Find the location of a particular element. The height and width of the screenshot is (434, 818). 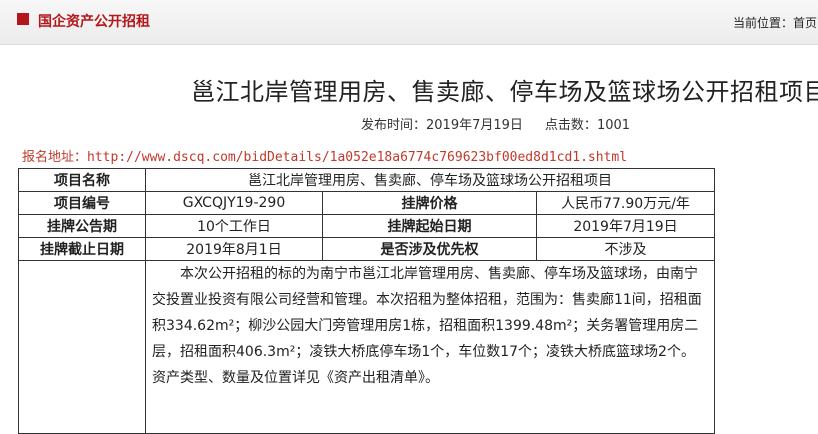

clicks-label: 点击数： is located at coordinates (570, 125).